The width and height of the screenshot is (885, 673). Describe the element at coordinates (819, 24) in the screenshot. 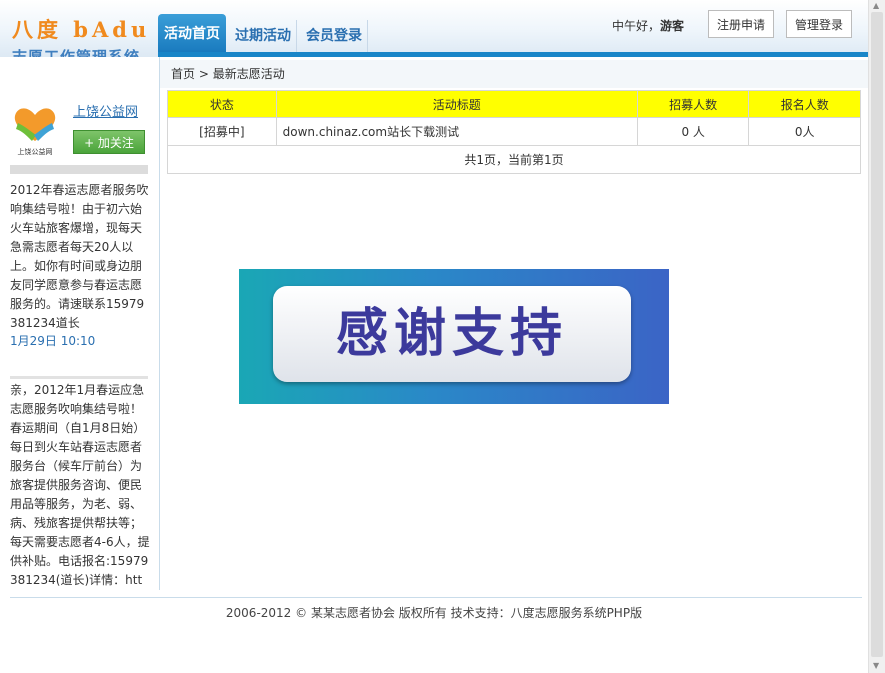

I see `admin-login-button: 管理登录` at that location.